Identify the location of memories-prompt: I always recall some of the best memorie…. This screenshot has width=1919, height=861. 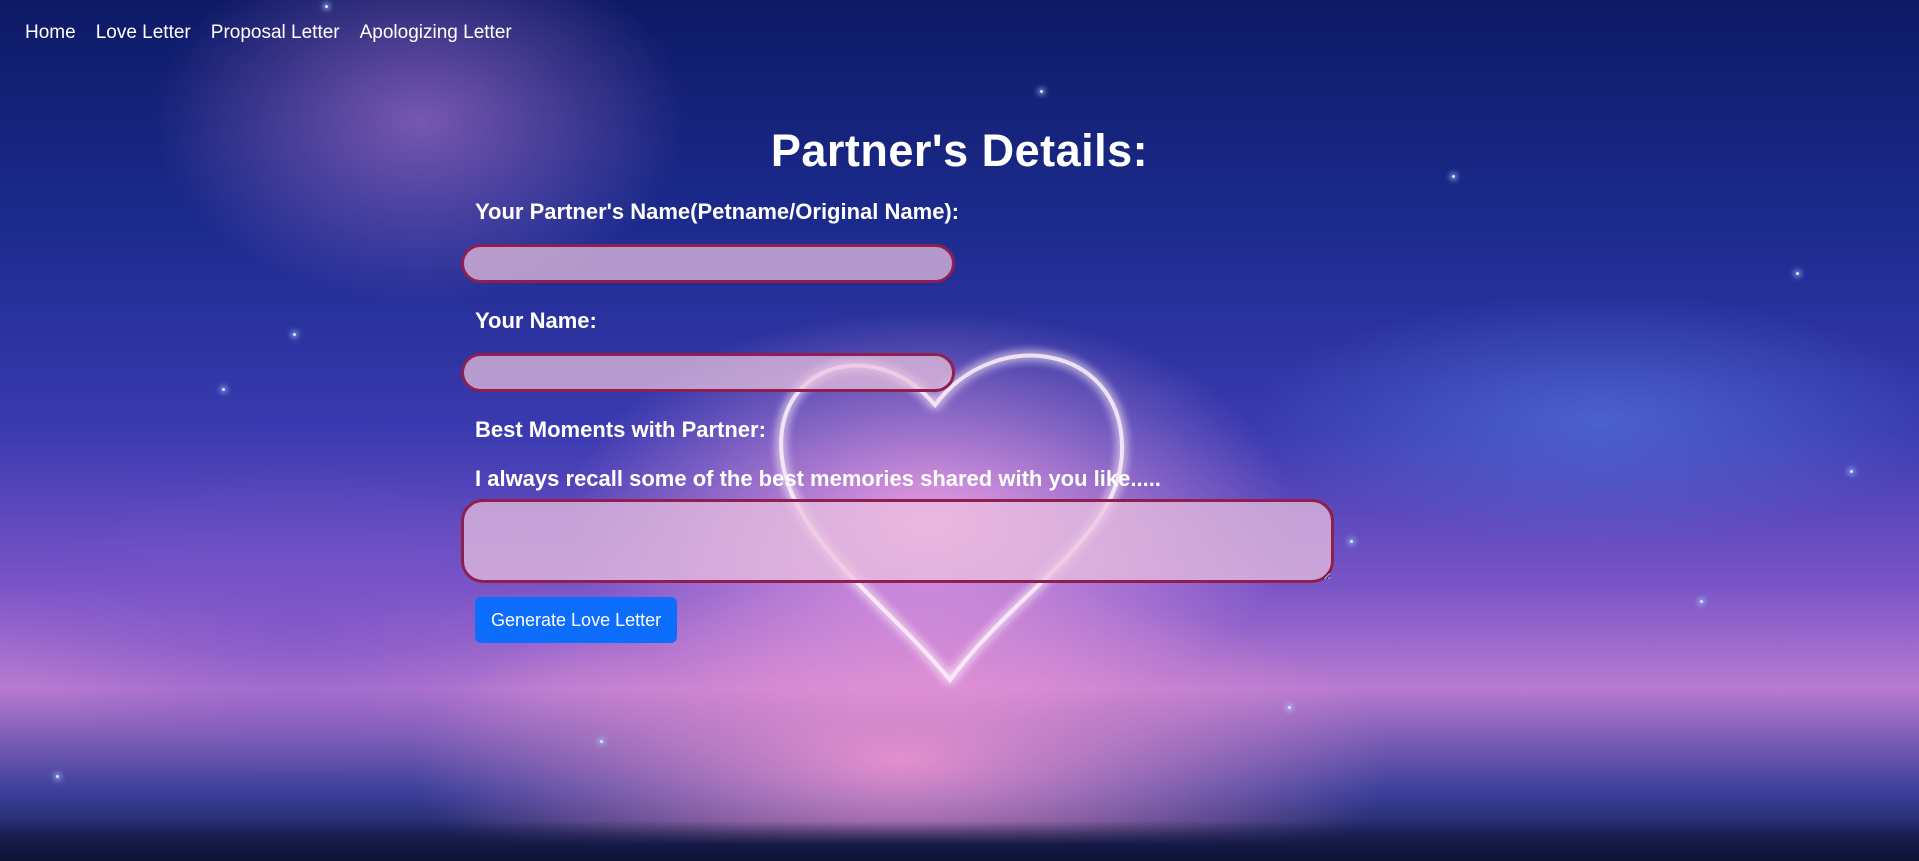
(818, 478).